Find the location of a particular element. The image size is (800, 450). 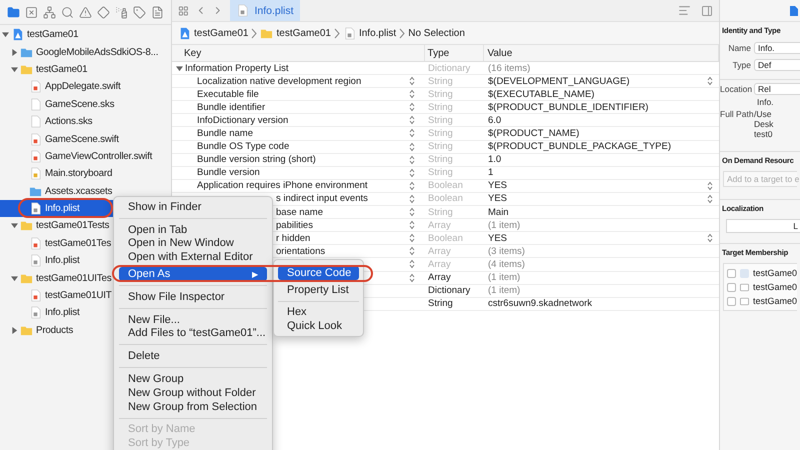

diamond-icon is located at coordinates (103, 12).